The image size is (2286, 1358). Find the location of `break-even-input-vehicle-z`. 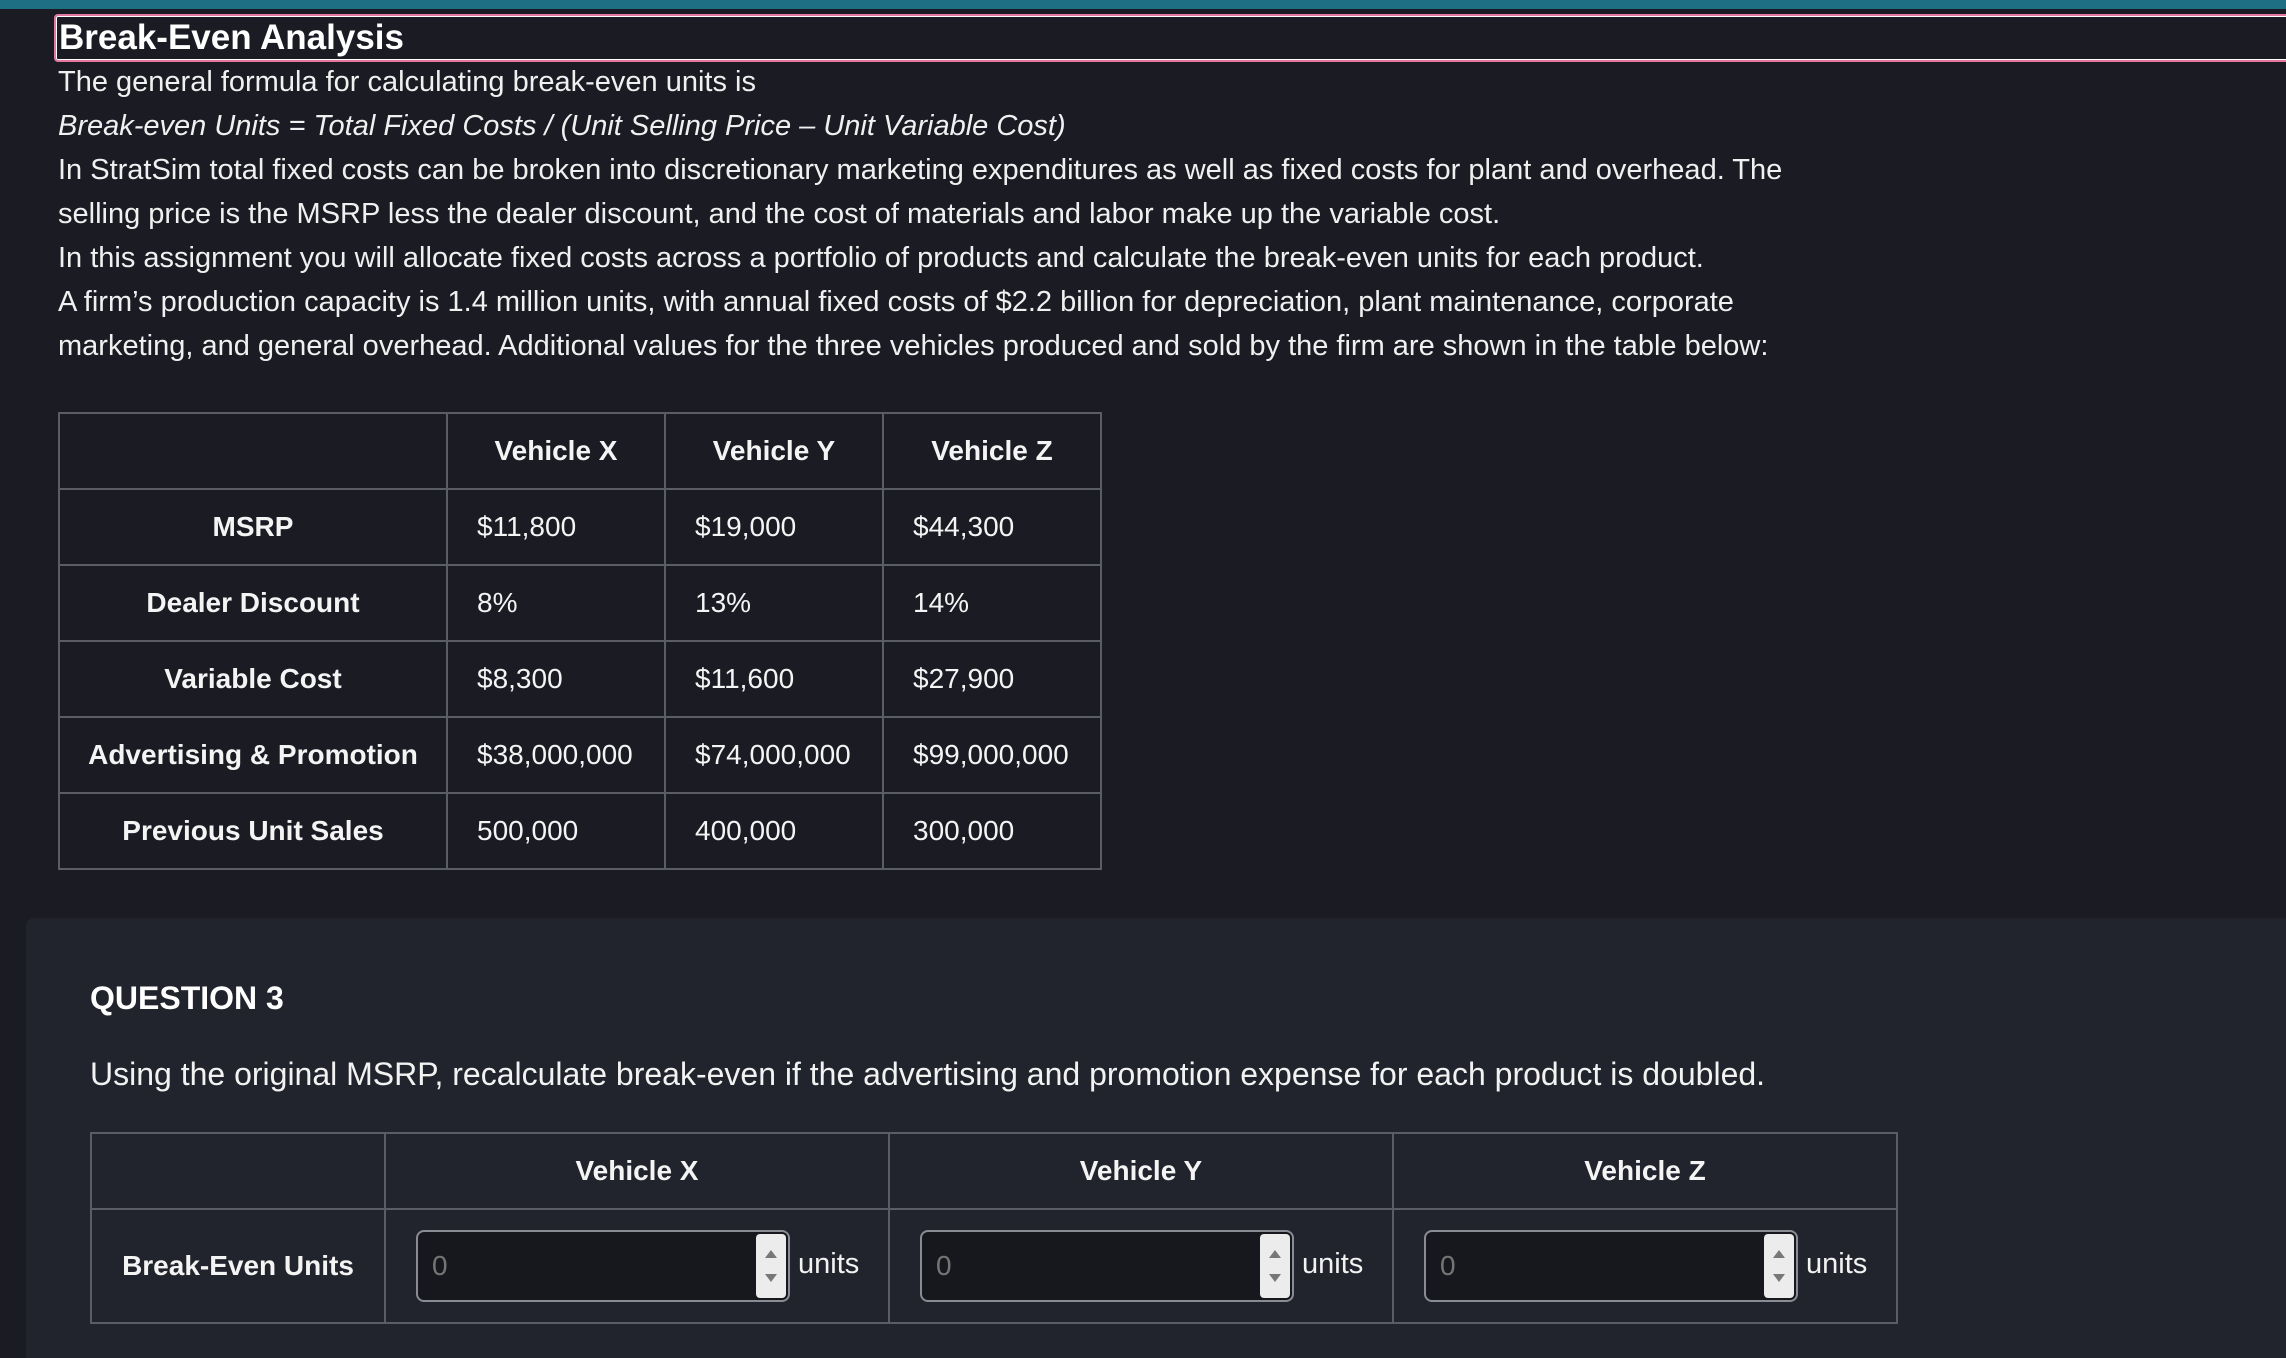

break-even-input-vehicle-z is located at coordinates (1593, 1266).